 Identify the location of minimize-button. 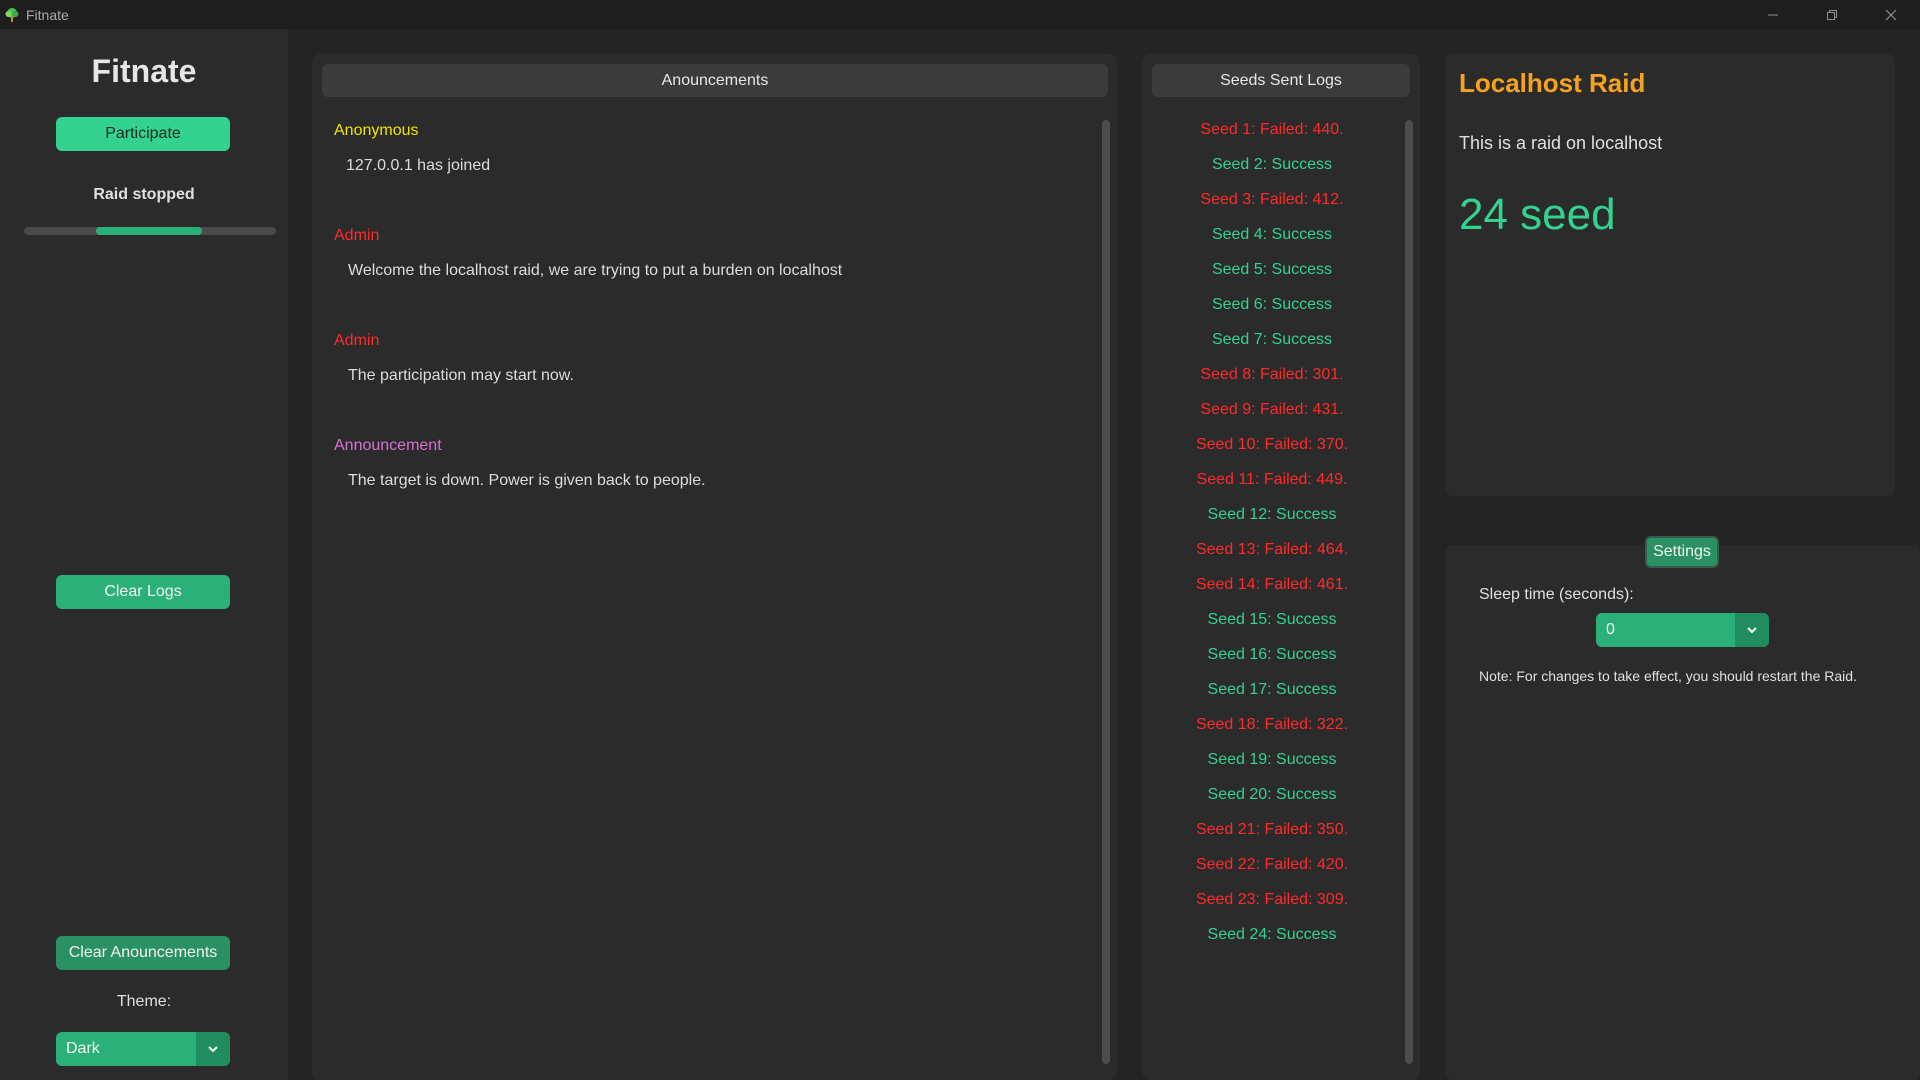
(1772, 14).